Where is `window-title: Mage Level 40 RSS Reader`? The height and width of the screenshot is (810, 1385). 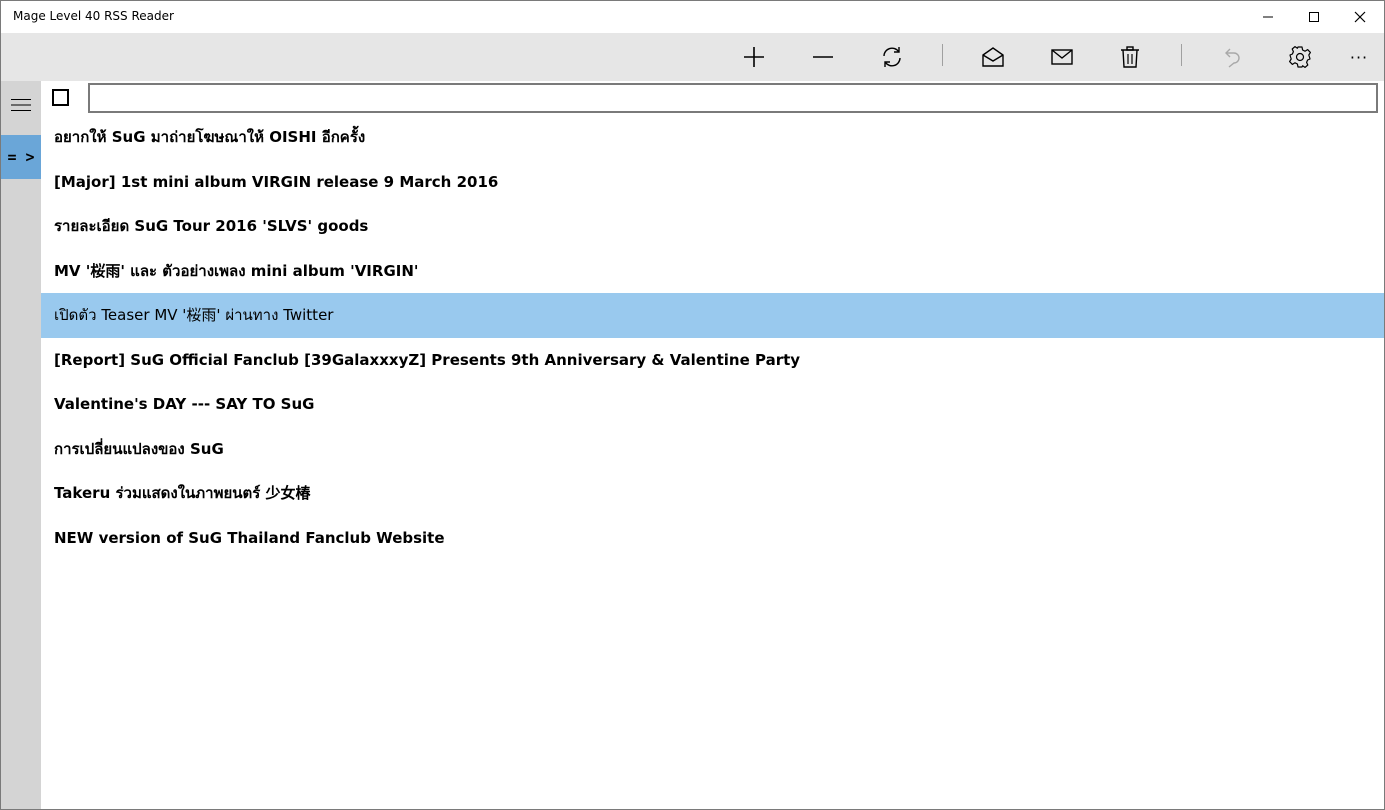 window-title: Mage Level 40 RSS Reader is located at coordinates (93, 16).